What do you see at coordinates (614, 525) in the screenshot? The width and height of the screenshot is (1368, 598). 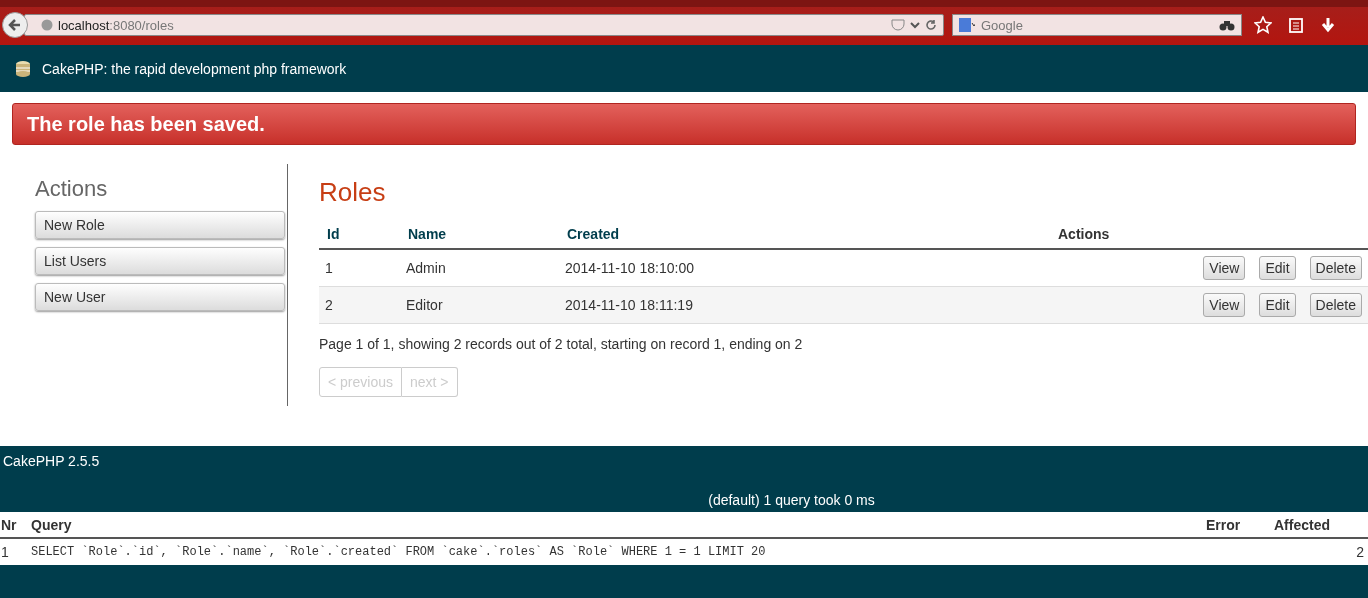 I see `column-header: Query` at bounding box center [614, 525].